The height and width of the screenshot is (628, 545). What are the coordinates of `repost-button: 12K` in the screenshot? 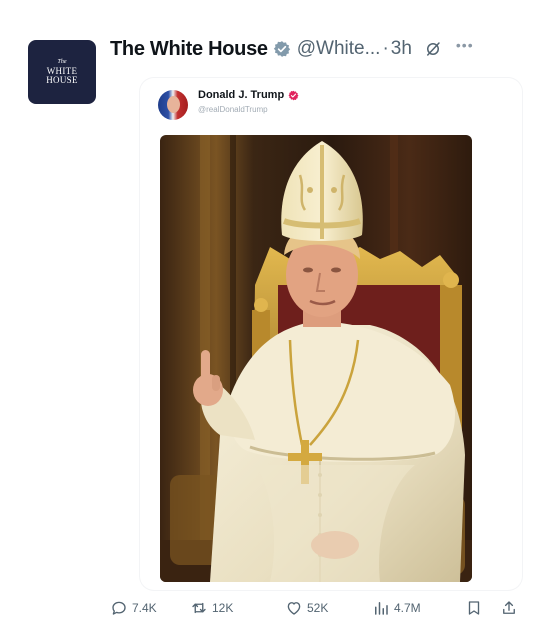 It's located at (211, 608).